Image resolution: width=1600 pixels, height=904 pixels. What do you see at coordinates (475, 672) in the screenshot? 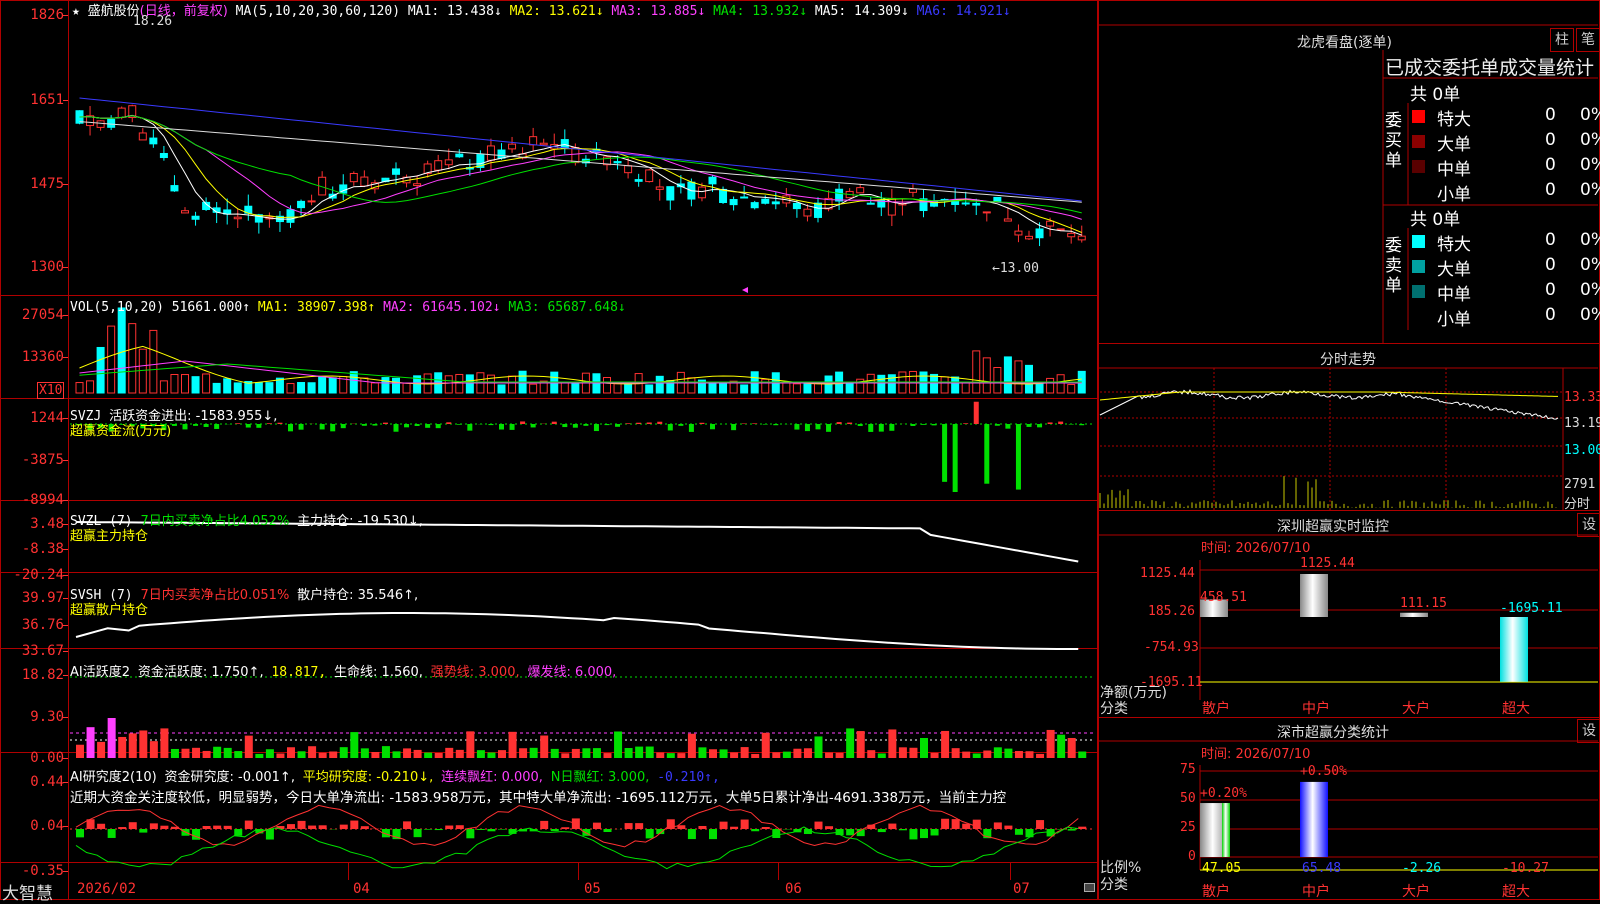
I see `ai1-d4: 强势线: 3.000,` at bounding box center [475, 672].